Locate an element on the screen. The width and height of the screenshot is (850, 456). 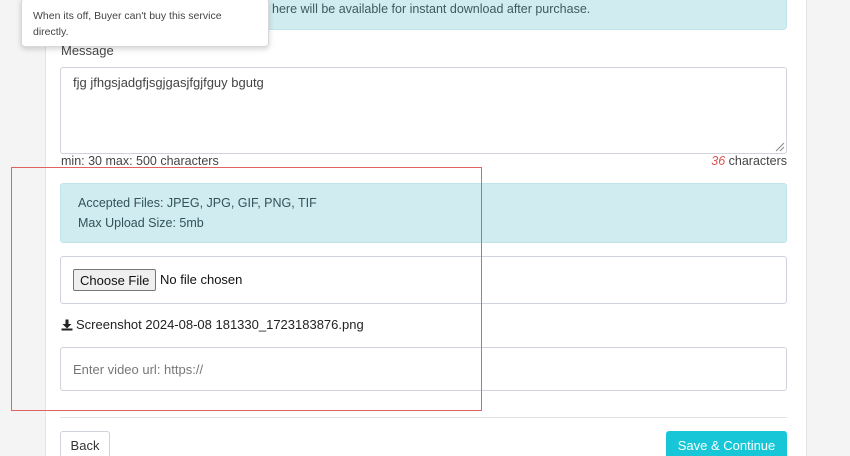
message-limits: min: 30 max: 500 characters is located at coordinates (140, 161).